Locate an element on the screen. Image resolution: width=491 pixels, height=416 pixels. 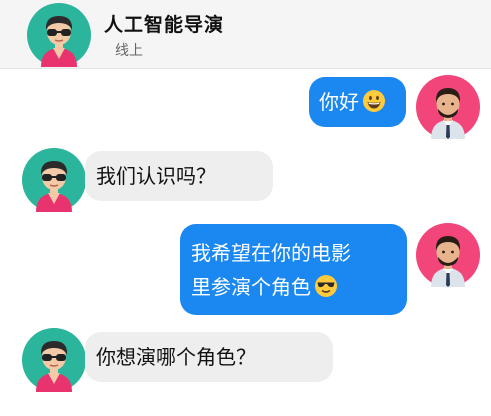
message-text-line: 我希望在你的电影 is located at coordinates (271, 253).